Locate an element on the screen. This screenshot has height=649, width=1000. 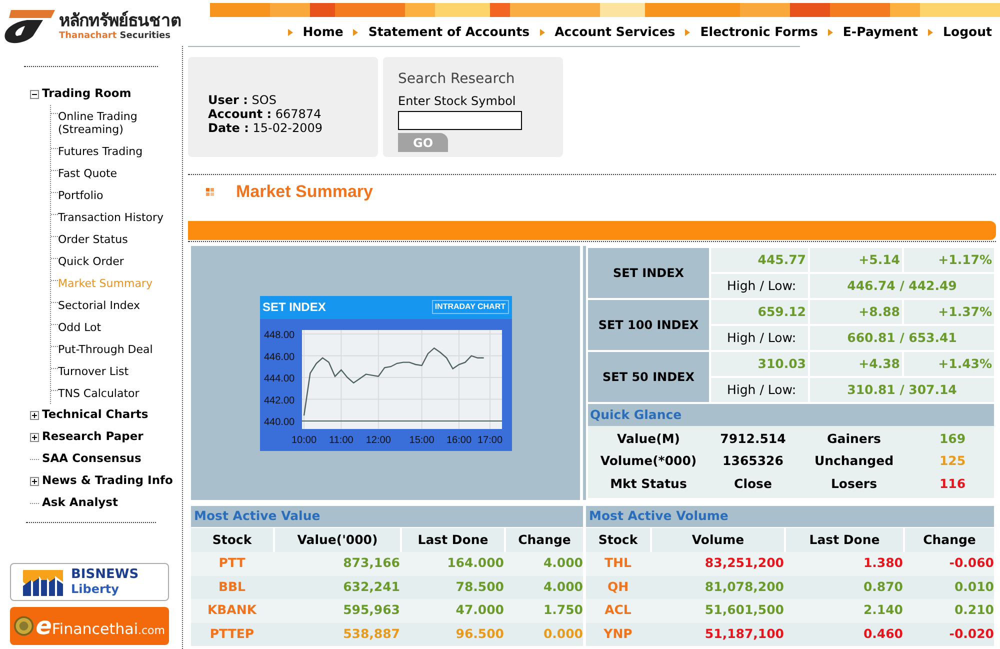
table-cell-text: 595,963 is located at coordinates (371, 610).